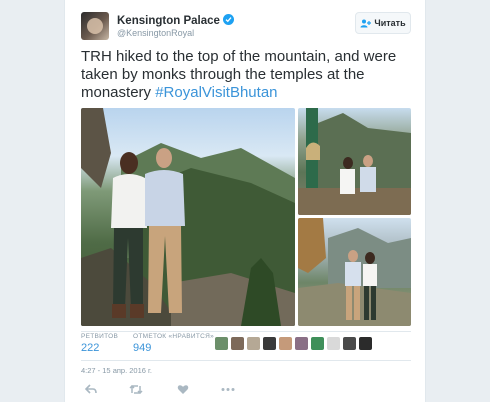 This screenshot has height=402, width=490. Describe the element at coordinates (228, 19) in the screenshot. I see `verified-badge-icon` at that location.